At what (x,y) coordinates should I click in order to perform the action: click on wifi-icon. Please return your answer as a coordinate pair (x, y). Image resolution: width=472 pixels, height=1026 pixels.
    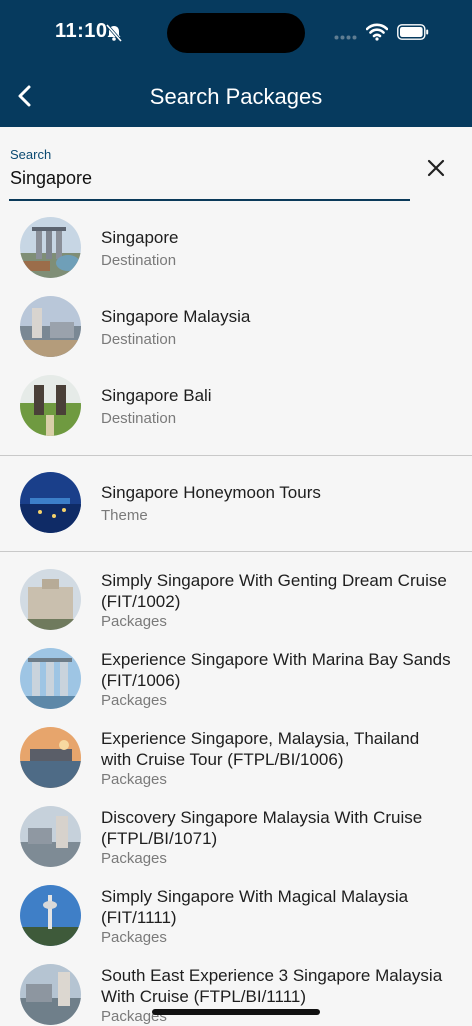
    Looking at the image, I should click on (377, 32).